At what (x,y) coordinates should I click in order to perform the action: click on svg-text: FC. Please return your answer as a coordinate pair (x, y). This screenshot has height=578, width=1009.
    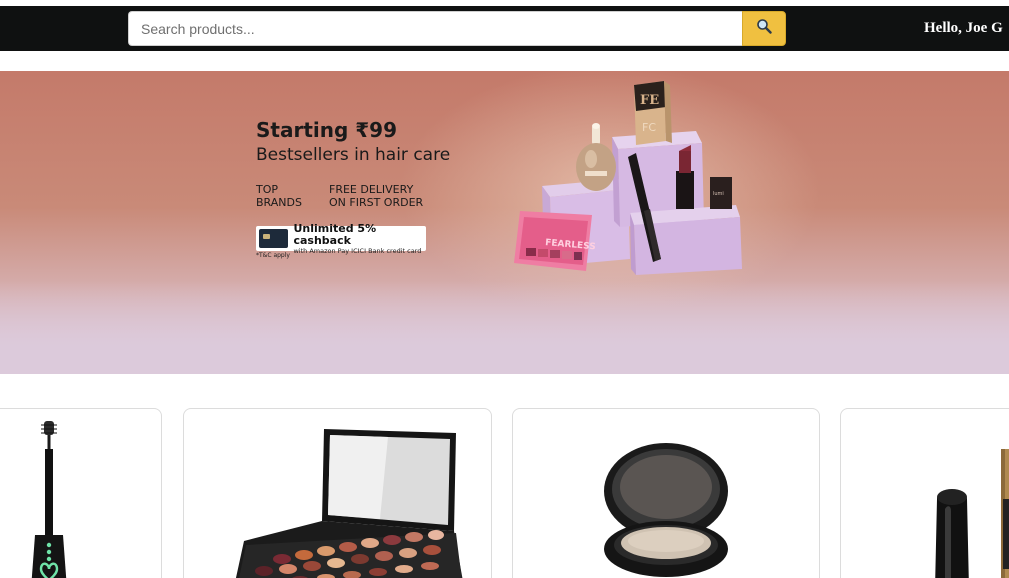
    Looking at the image, I should click on (649, 127).